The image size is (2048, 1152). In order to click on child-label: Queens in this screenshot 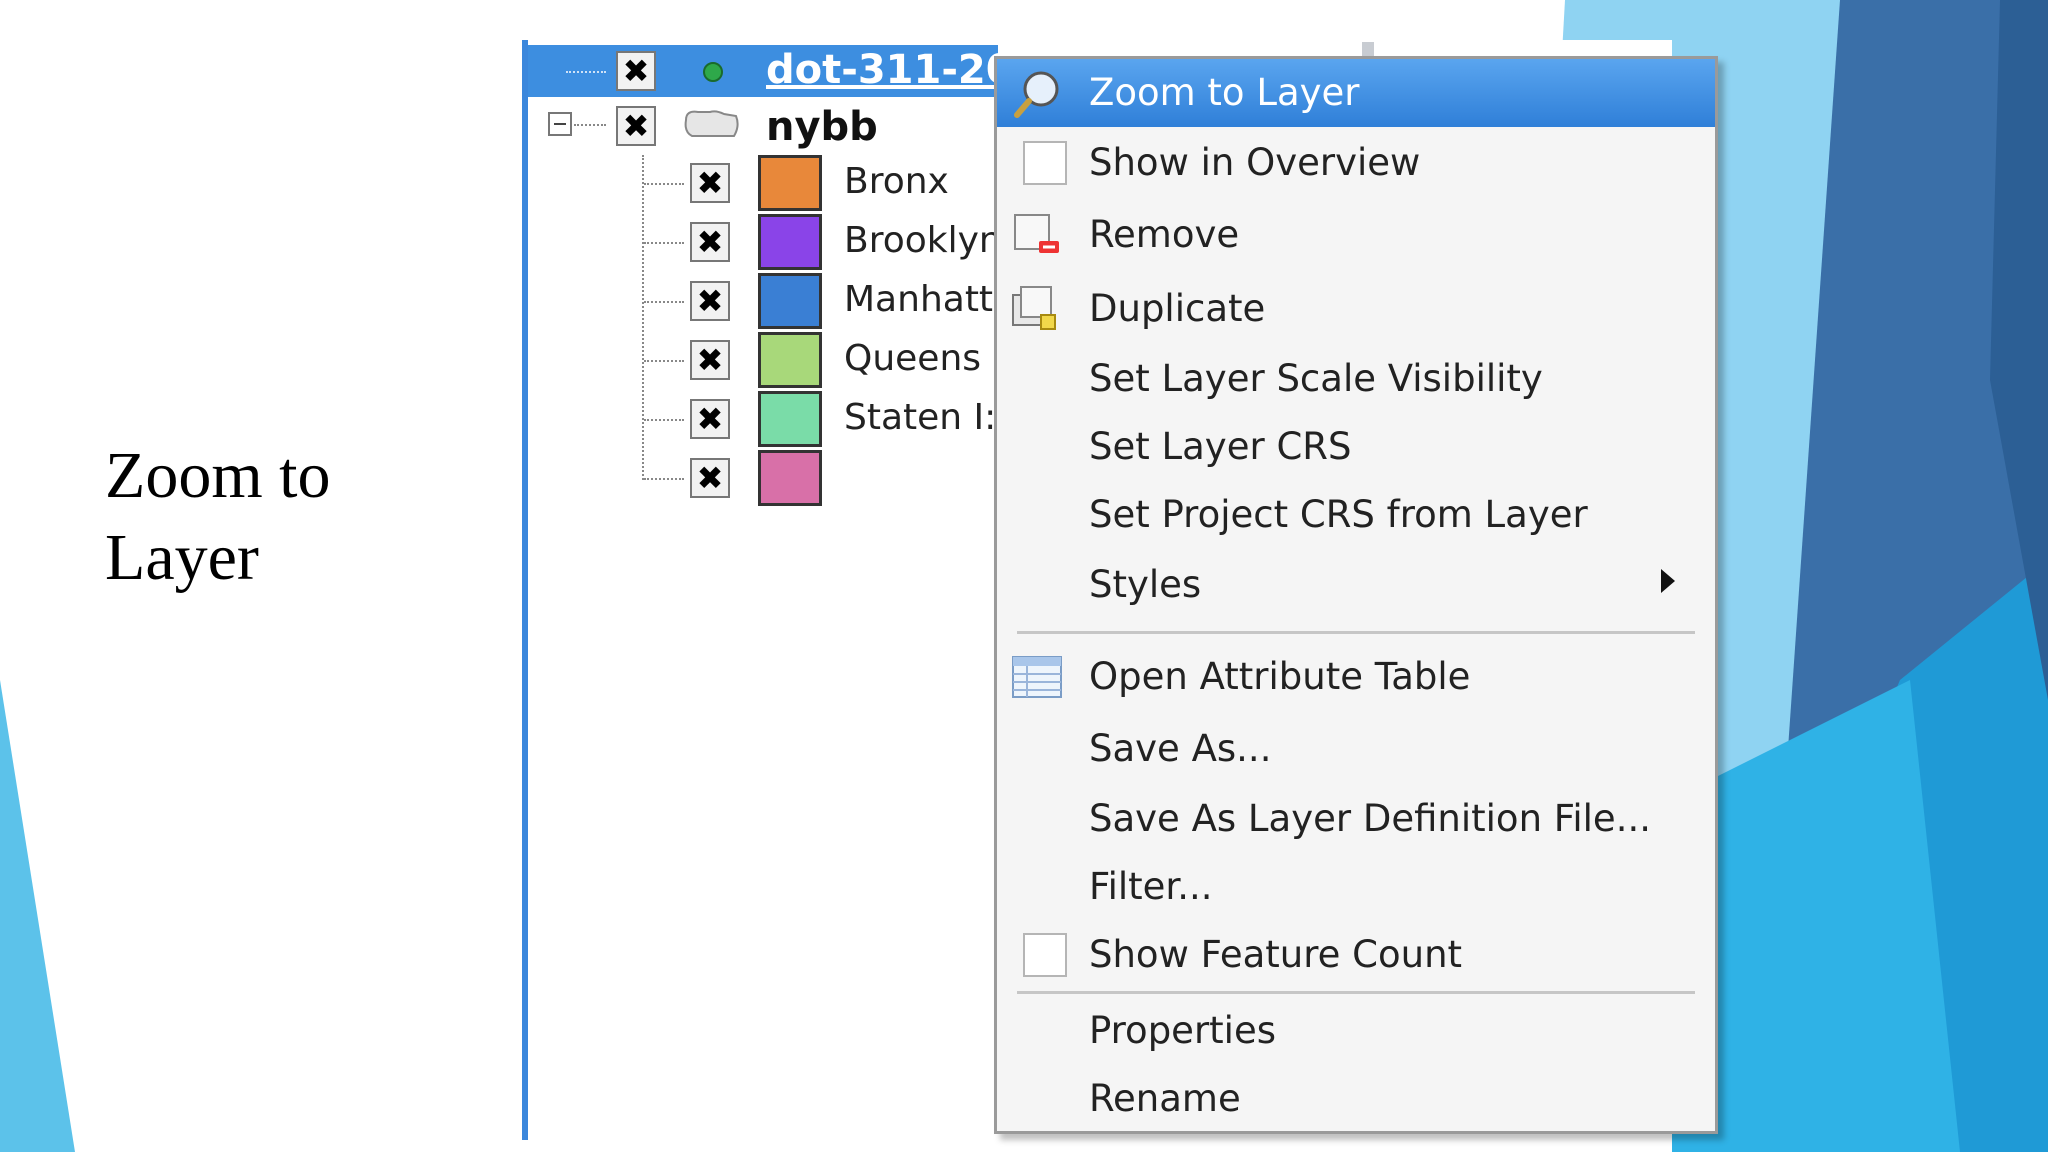, I will do `click(912, 358)`.